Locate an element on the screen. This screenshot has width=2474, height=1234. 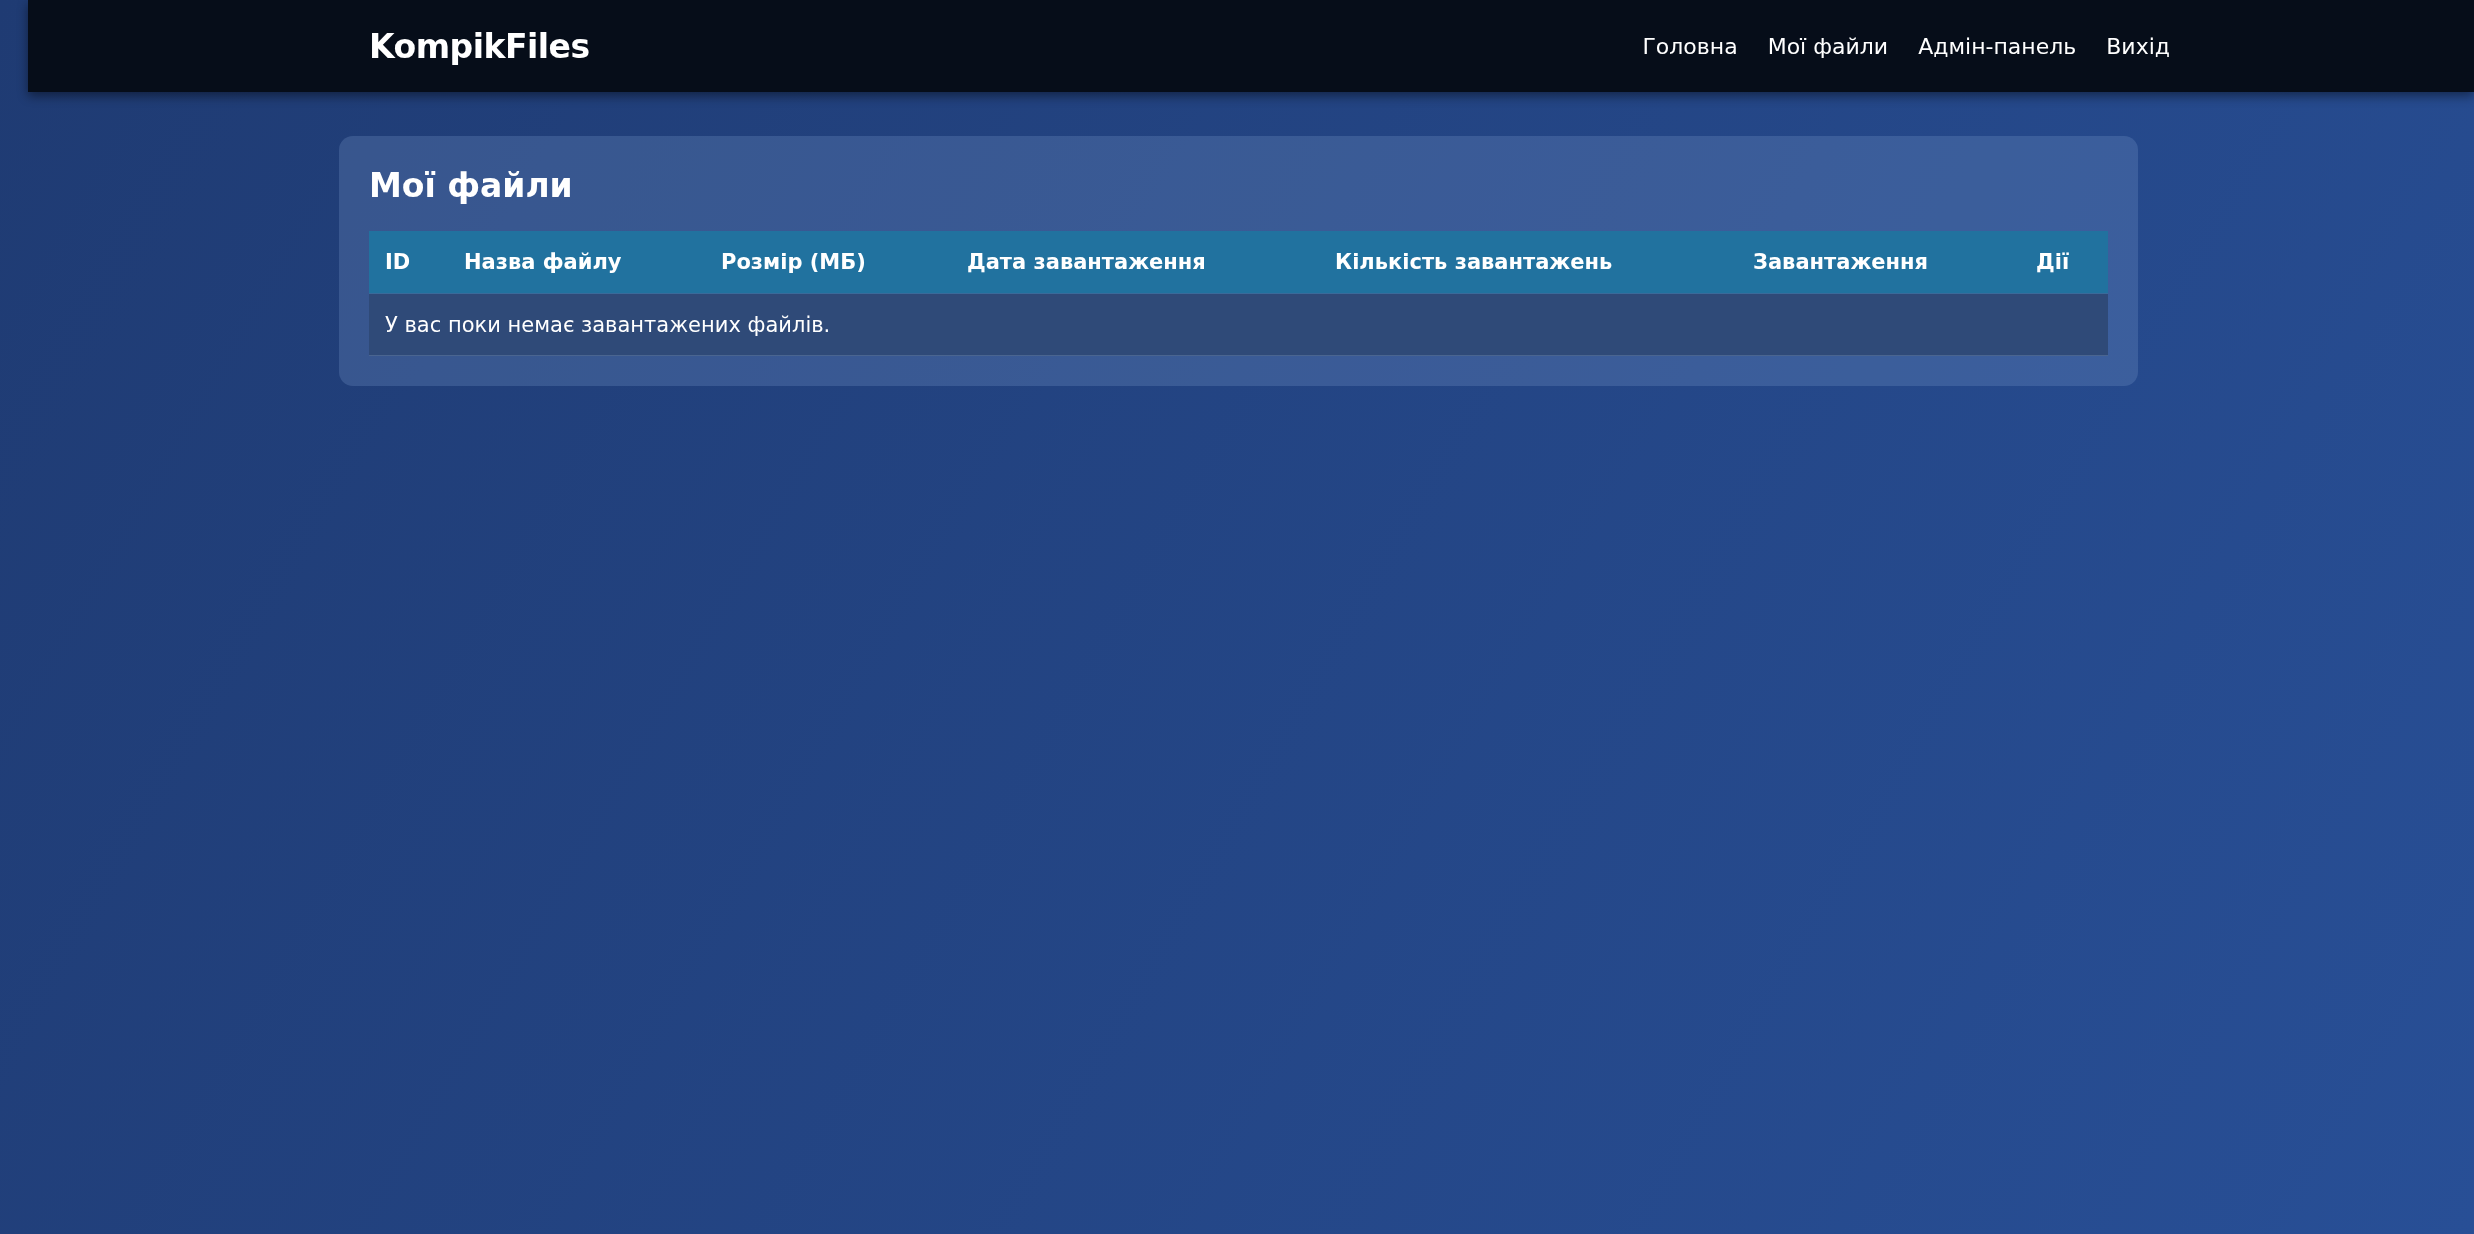
column-header: ID is located at coordinates (408, 262).